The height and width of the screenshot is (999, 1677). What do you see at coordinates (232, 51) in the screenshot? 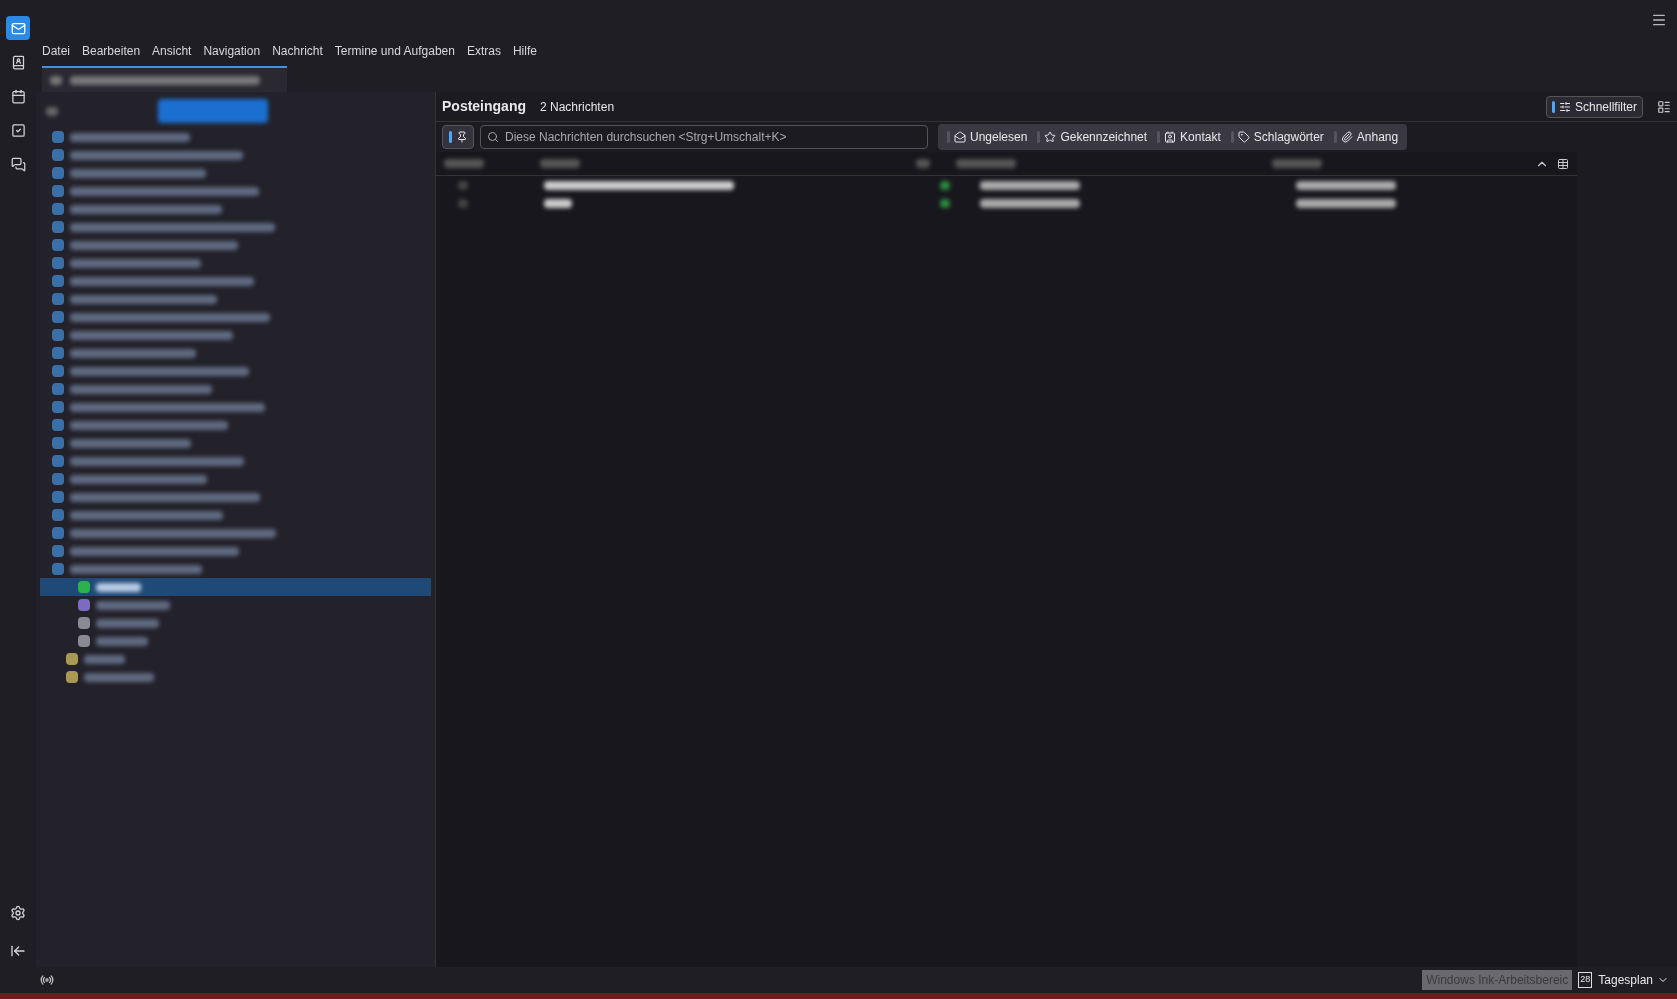
I see `menu-item: Navigation` at bounding box center [232, 51].